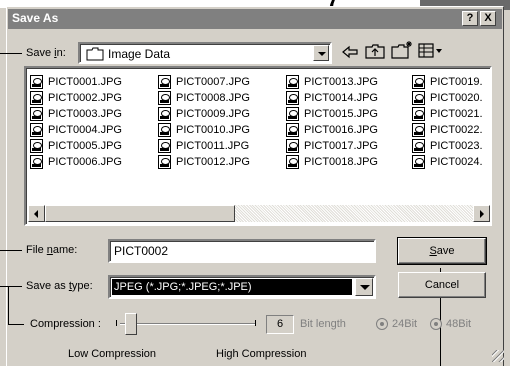 This screenshot has width=510, height=366. What do you see at coordinates (280, 324) in the screenshot?
I see `compression-value: 6` at bounding box center [280, 324].